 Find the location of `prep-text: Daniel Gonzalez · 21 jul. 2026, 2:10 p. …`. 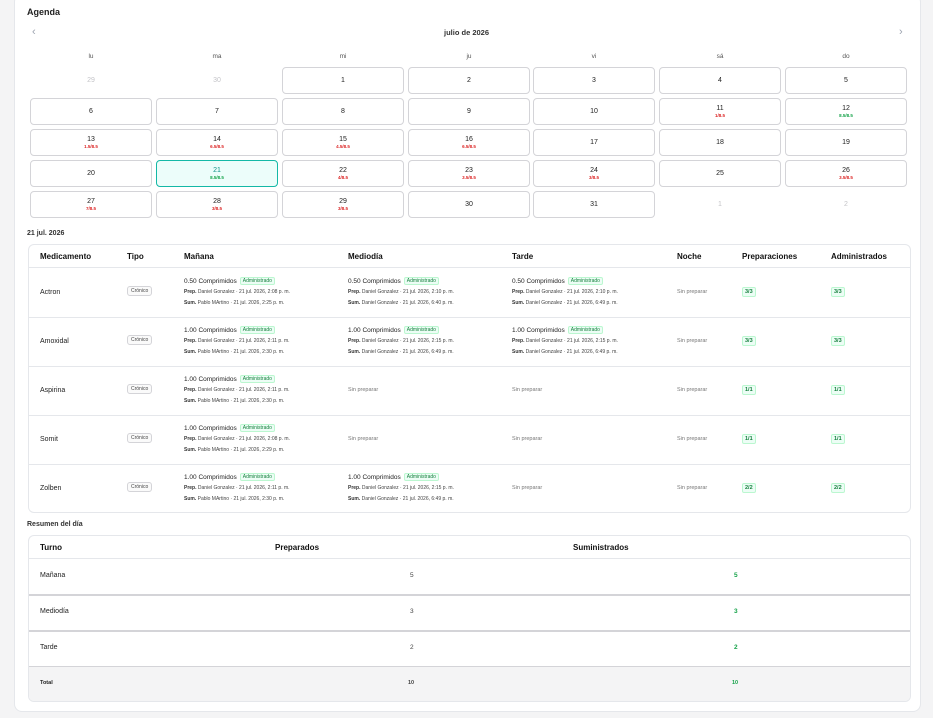

prep-text: Daniel Gonzalez · 21 jul. 2026, 2:10 p. … is located at coordinates (407, 292).